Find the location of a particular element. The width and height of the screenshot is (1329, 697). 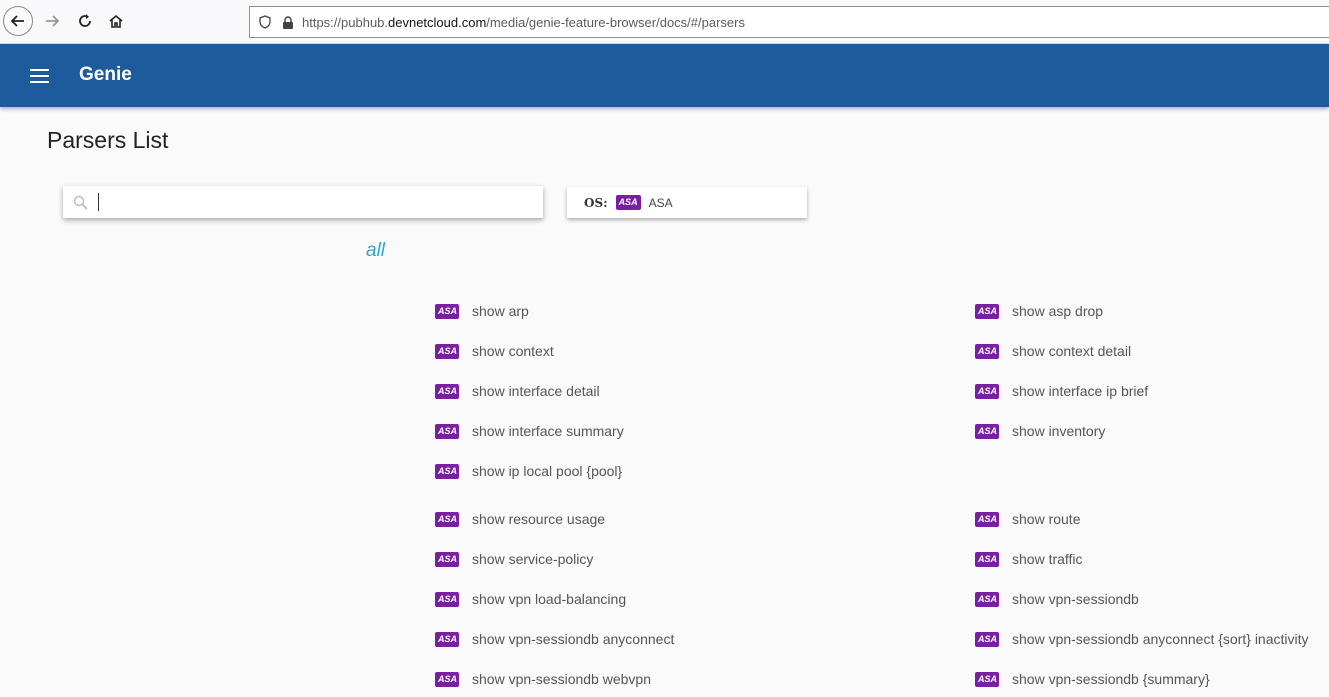

parser-item: ASA show interface detail is located at coordinates (517, 391).